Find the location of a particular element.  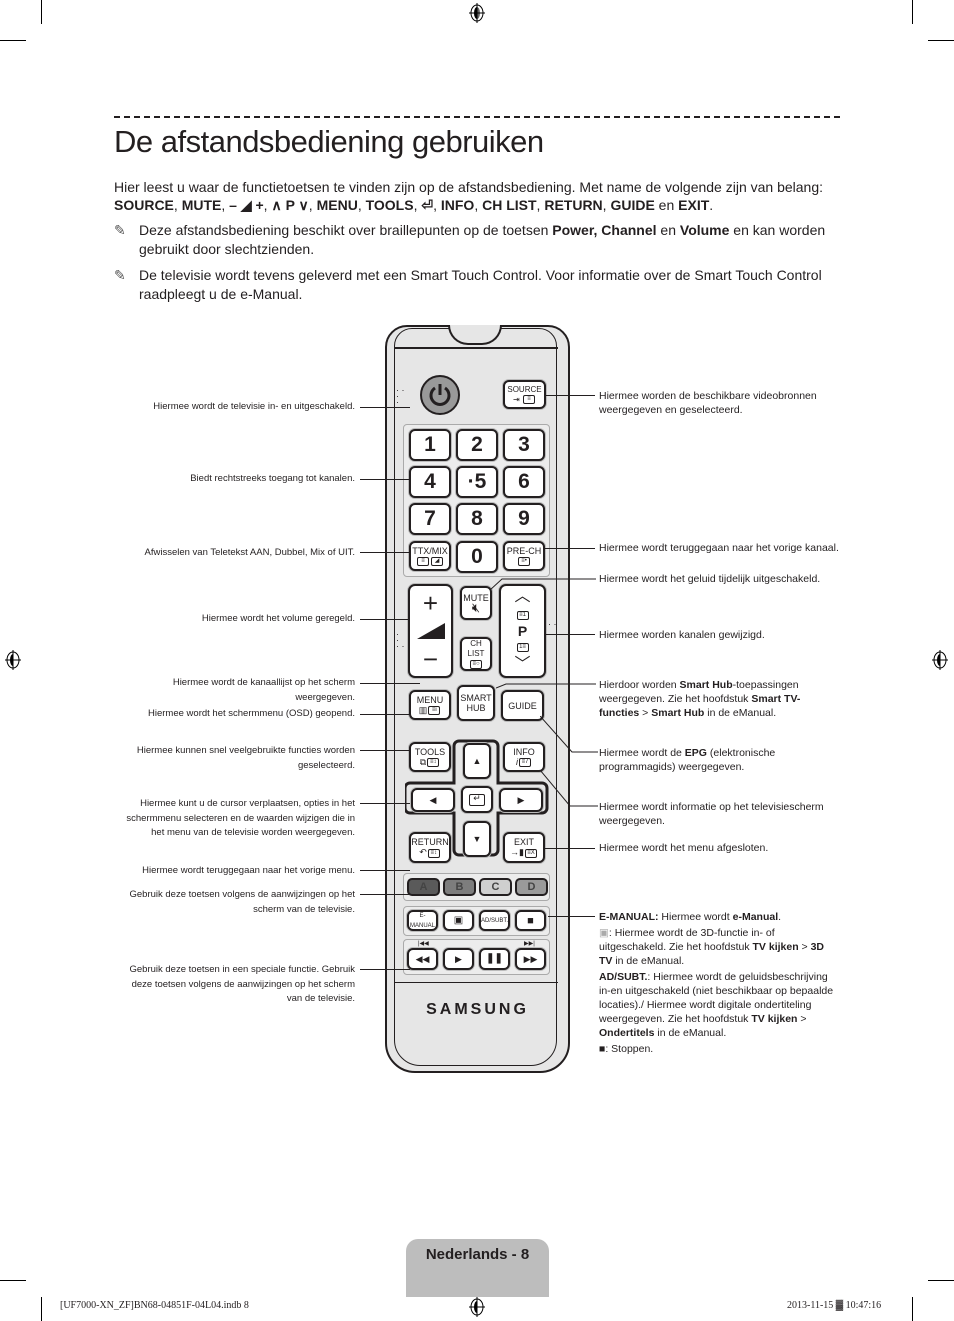

color-button-b: B is located at coordinates (459, 887).